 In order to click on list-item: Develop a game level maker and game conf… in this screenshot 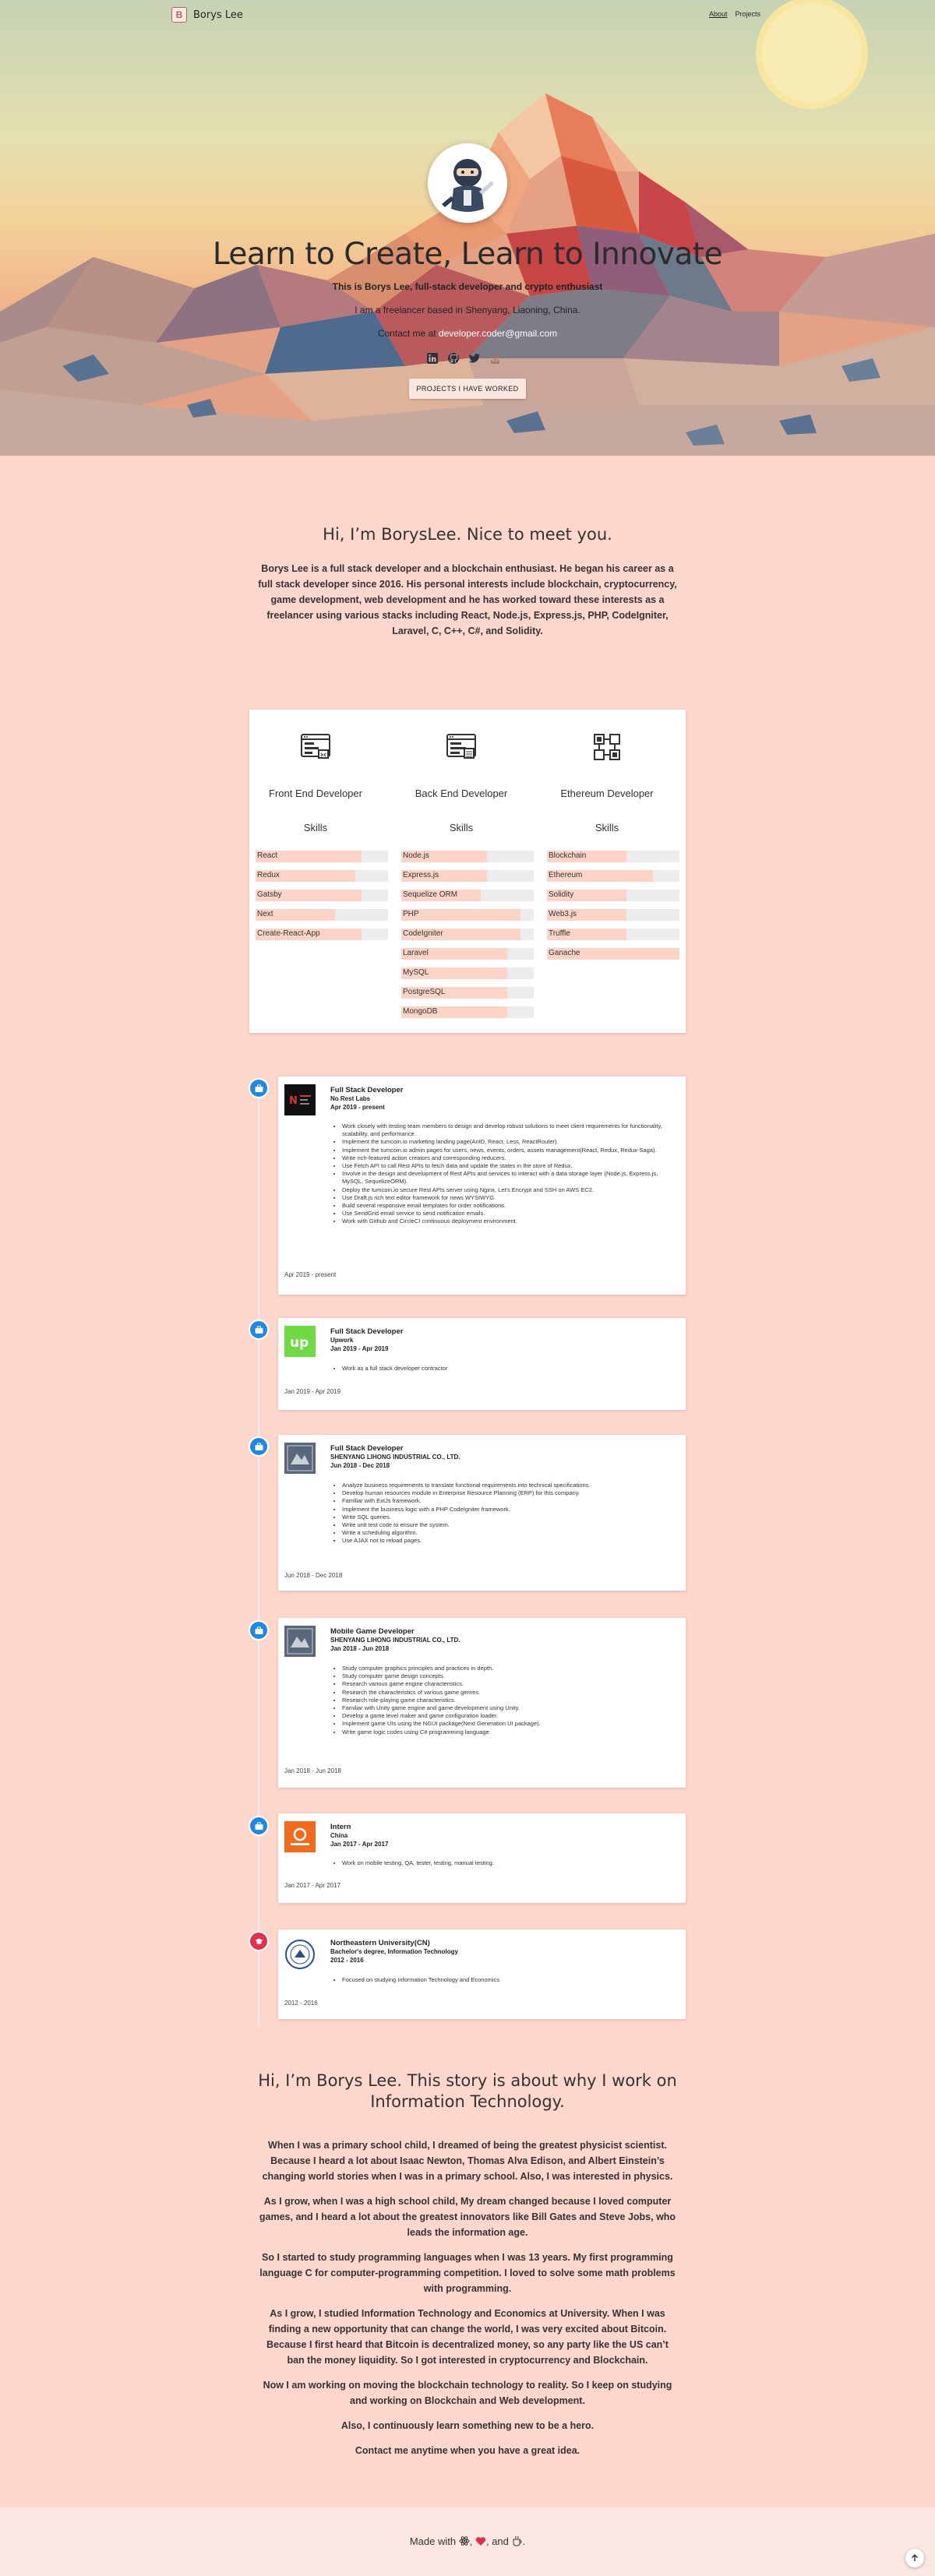, I will do `click(509, 1716)`.